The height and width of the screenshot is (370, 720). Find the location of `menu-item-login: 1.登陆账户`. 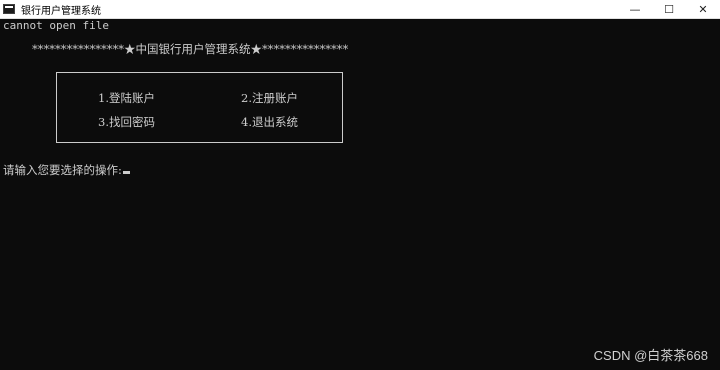

menu-item-login: 1.登陆账户 is located at coordinates (126, 98).